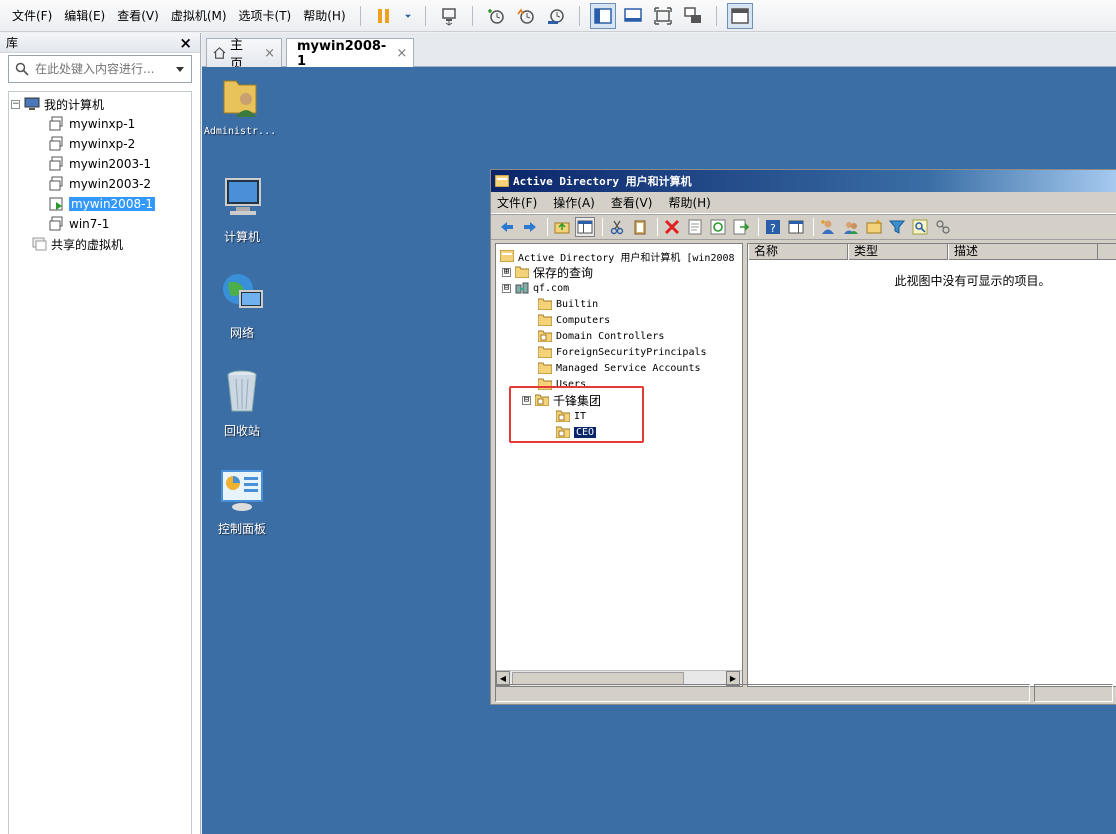  Describe the element at coordinates (547, 272) in the screenshot. I see `tree-node-saved-queries: ⊞ 保存的查询` at that location.